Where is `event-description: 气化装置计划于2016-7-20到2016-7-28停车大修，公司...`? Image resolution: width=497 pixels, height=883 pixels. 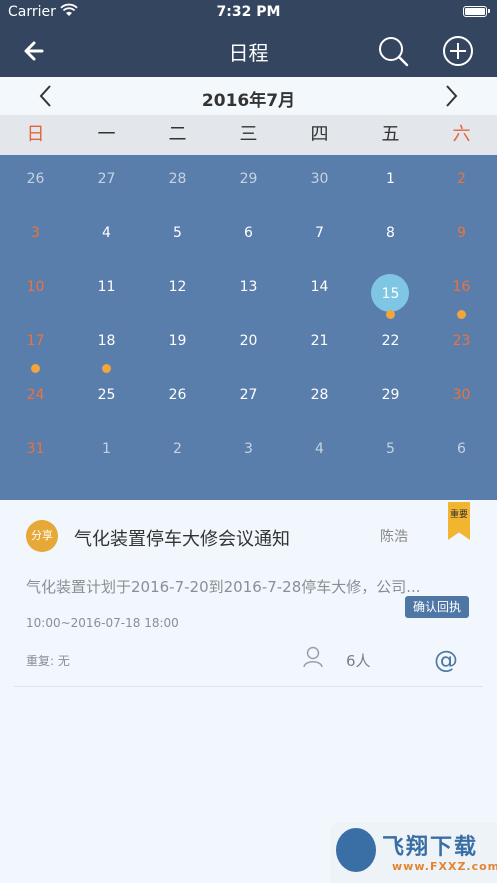
event-description: 气化装置计划于2016-7-20到2016-7-28停车大修，公司... is located at coordinates (223, 587).